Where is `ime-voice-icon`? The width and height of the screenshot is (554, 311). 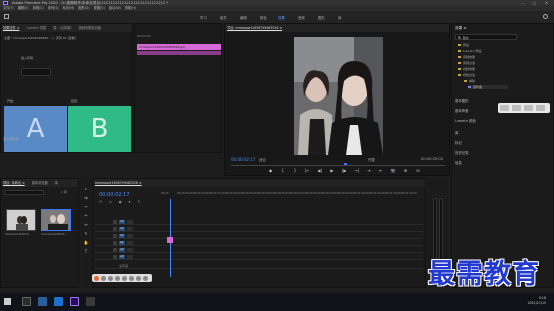 ime-voice-icon is located at coordinates (124, 278).